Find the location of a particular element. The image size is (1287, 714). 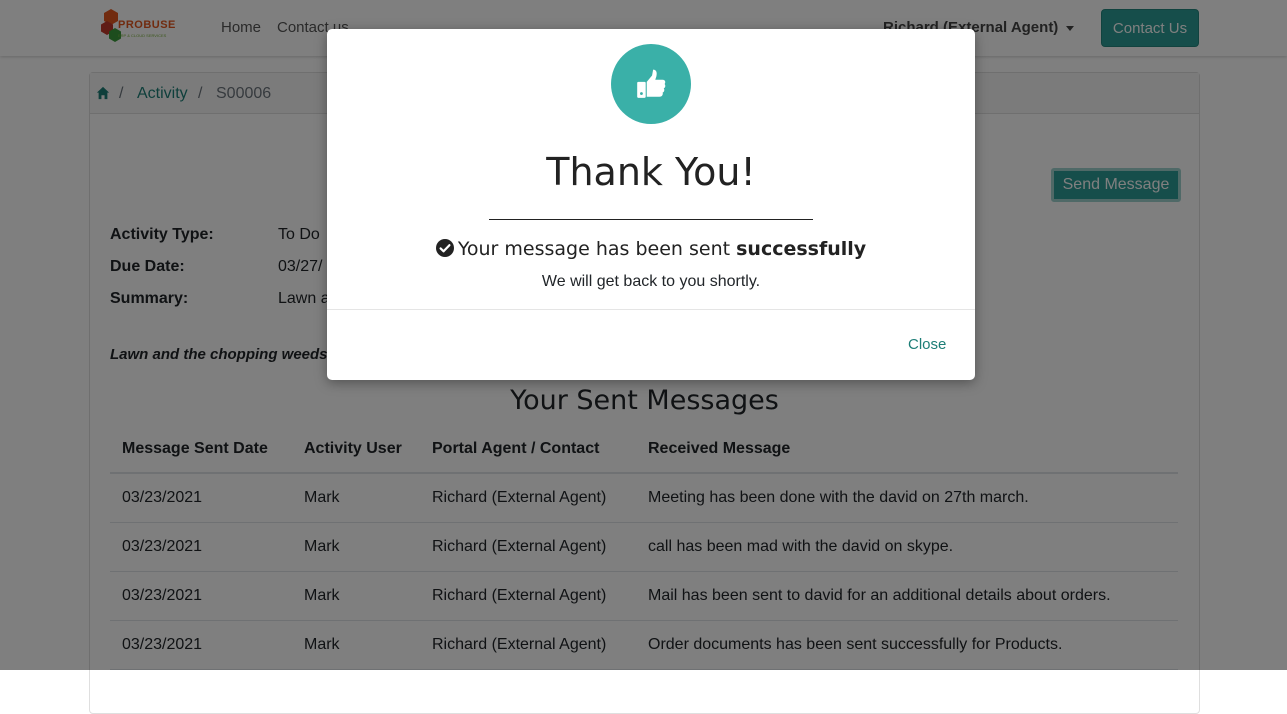

modal-message: Your message has been sent successfully is located at coordinates (651, 249).